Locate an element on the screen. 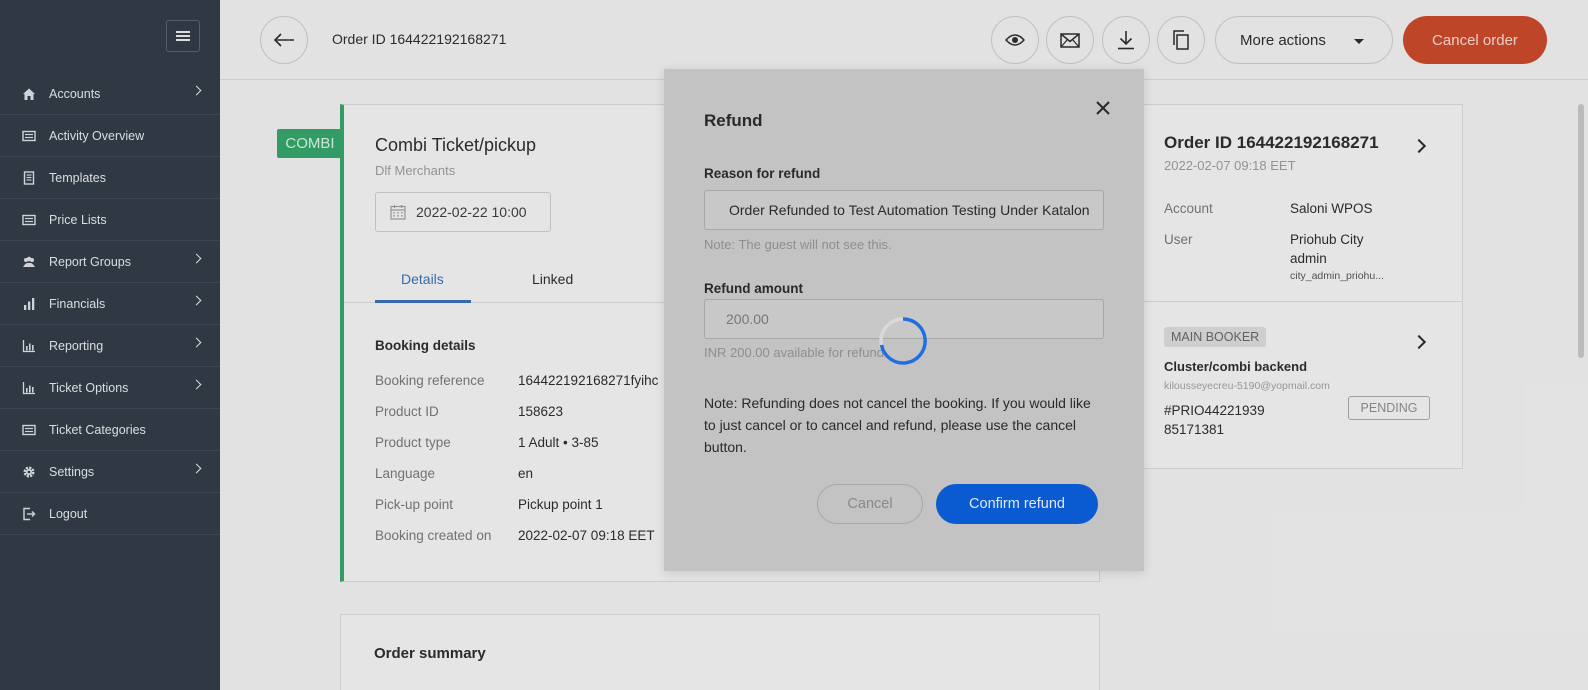 The height and width of the screenshot is (690, 1588). refund-amount-value: 200.00 is located at coordinates (747, 319).